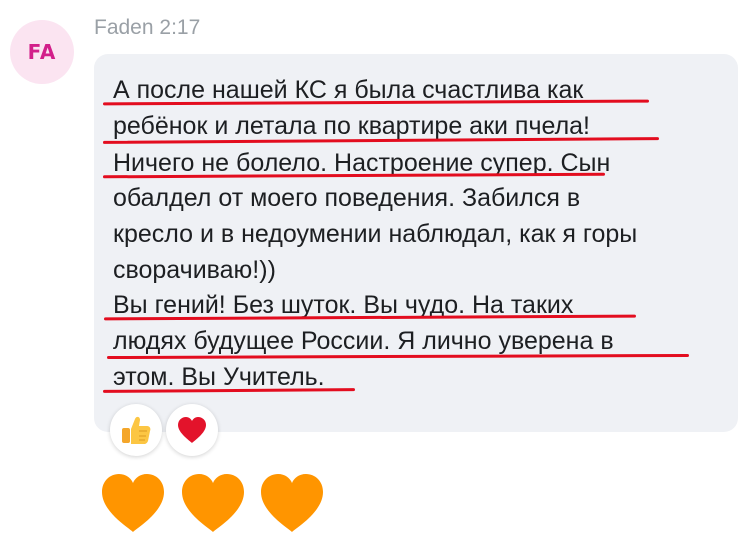 The height and width of the screenshot is (544, 748). I want to click on author-name: Faden, so click(124, 27).